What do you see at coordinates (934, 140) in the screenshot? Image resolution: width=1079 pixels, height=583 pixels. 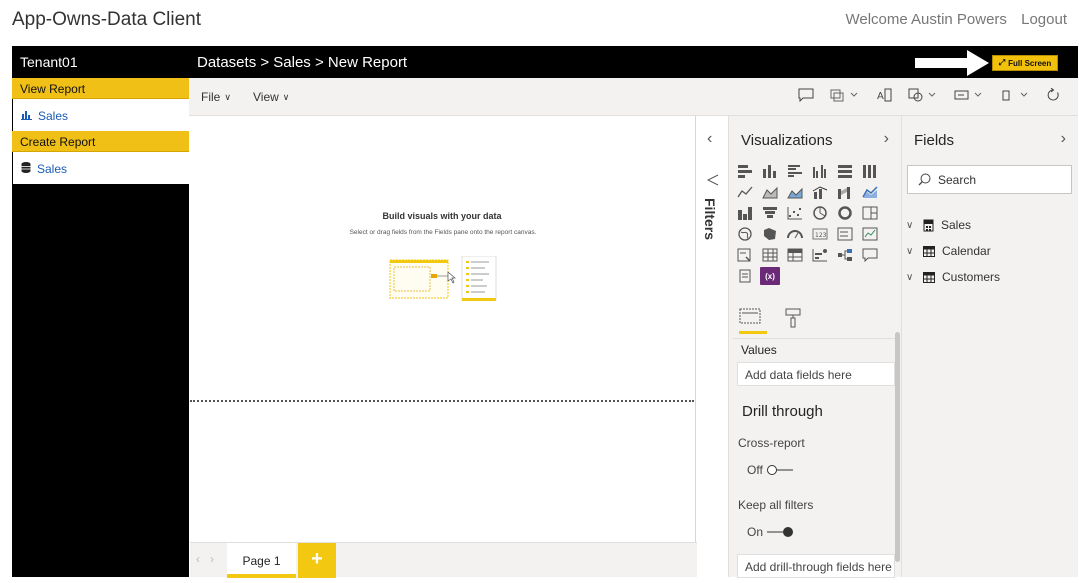 I see `fields-title: Fields` at bounding box center [934, 140].